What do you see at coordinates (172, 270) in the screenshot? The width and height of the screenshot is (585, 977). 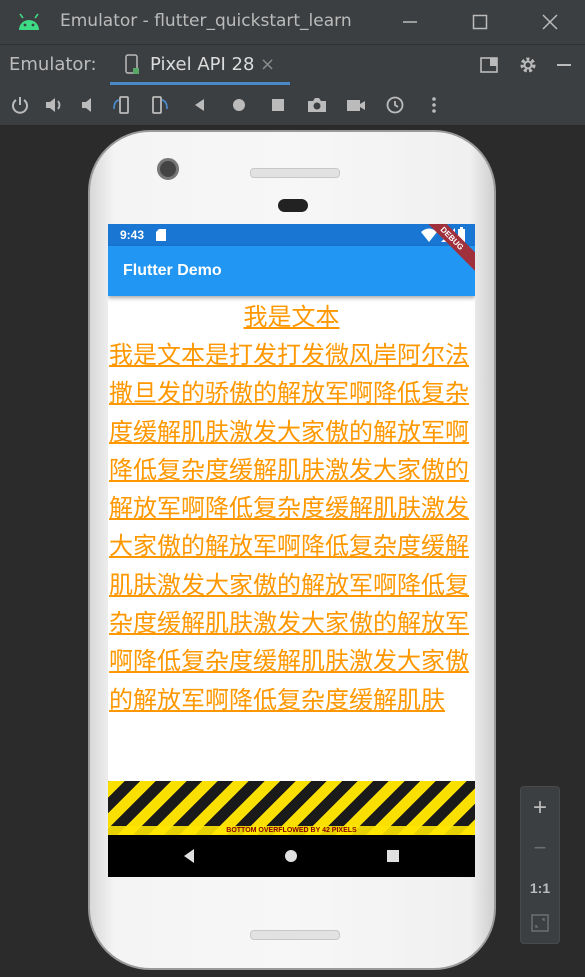 I see `app-bar-title: Flutter Demo` at bounding box center [172, 270].